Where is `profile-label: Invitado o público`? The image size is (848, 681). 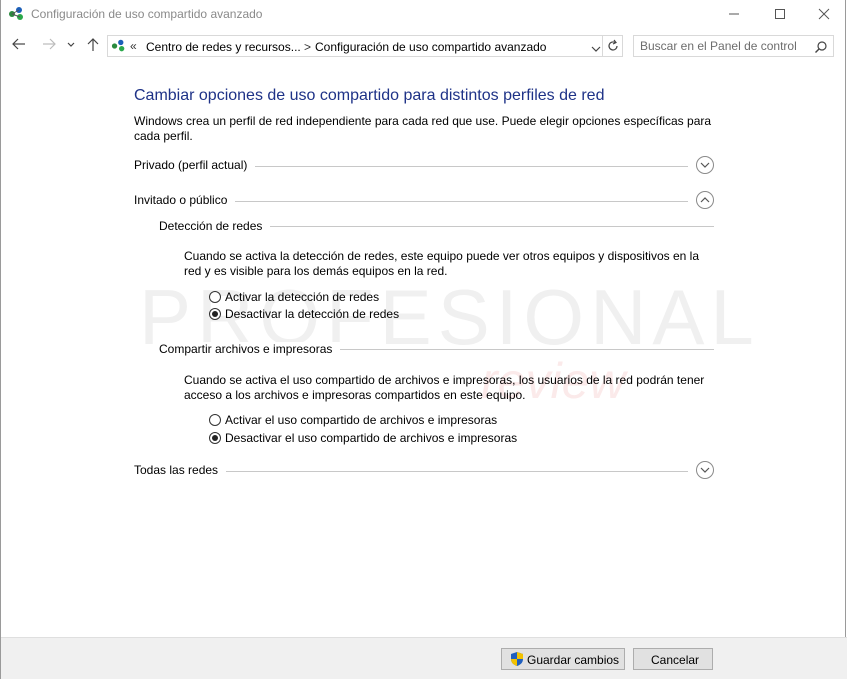 profile-label: Invitado o público is located at coordinates (185, 200).